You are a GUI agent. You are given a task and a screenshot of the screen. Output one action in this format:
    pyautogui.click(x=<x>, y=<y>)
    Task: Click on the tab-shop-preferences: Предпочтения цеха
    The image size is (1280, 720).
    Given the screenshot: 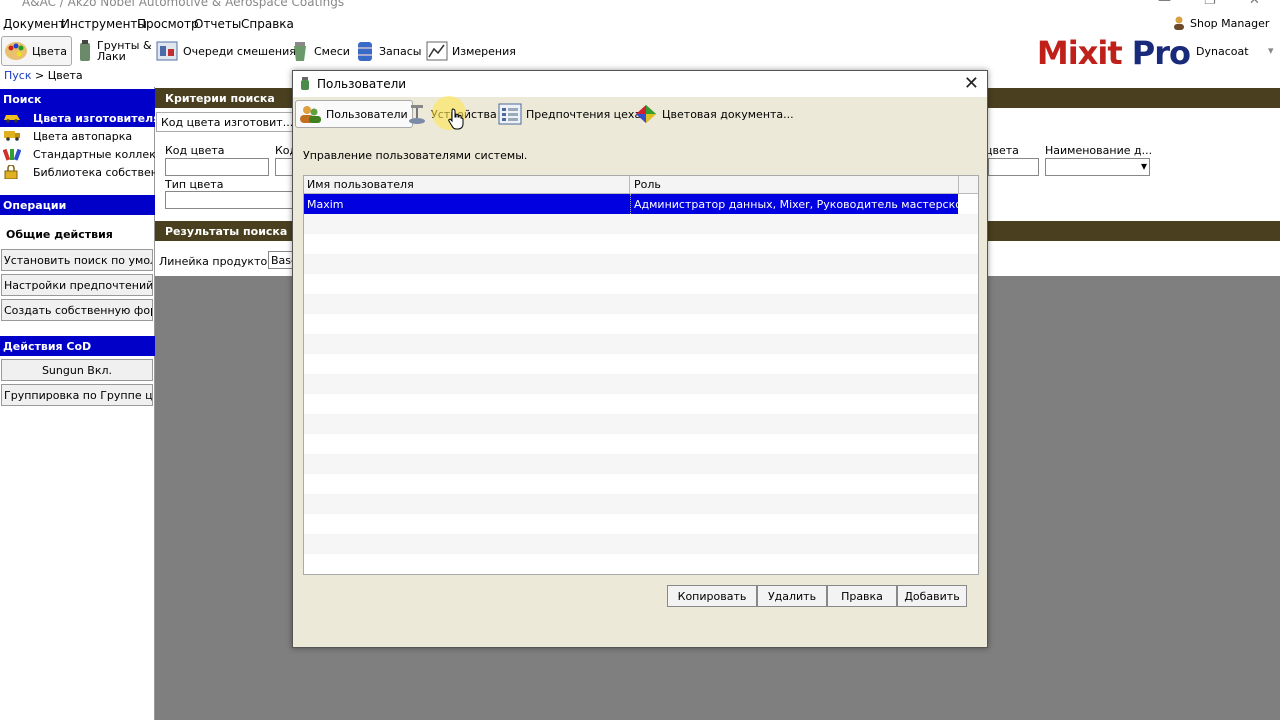 What is the action you would take?
    pyautogui.click(x=570, y=114)
    